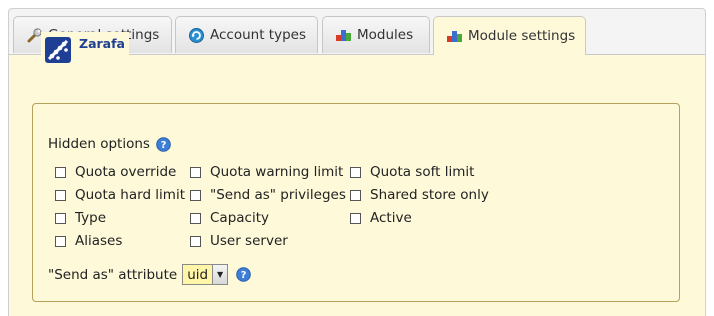 The image size is (714, 316). I want to click on select-value: uid, so click(198, 274).